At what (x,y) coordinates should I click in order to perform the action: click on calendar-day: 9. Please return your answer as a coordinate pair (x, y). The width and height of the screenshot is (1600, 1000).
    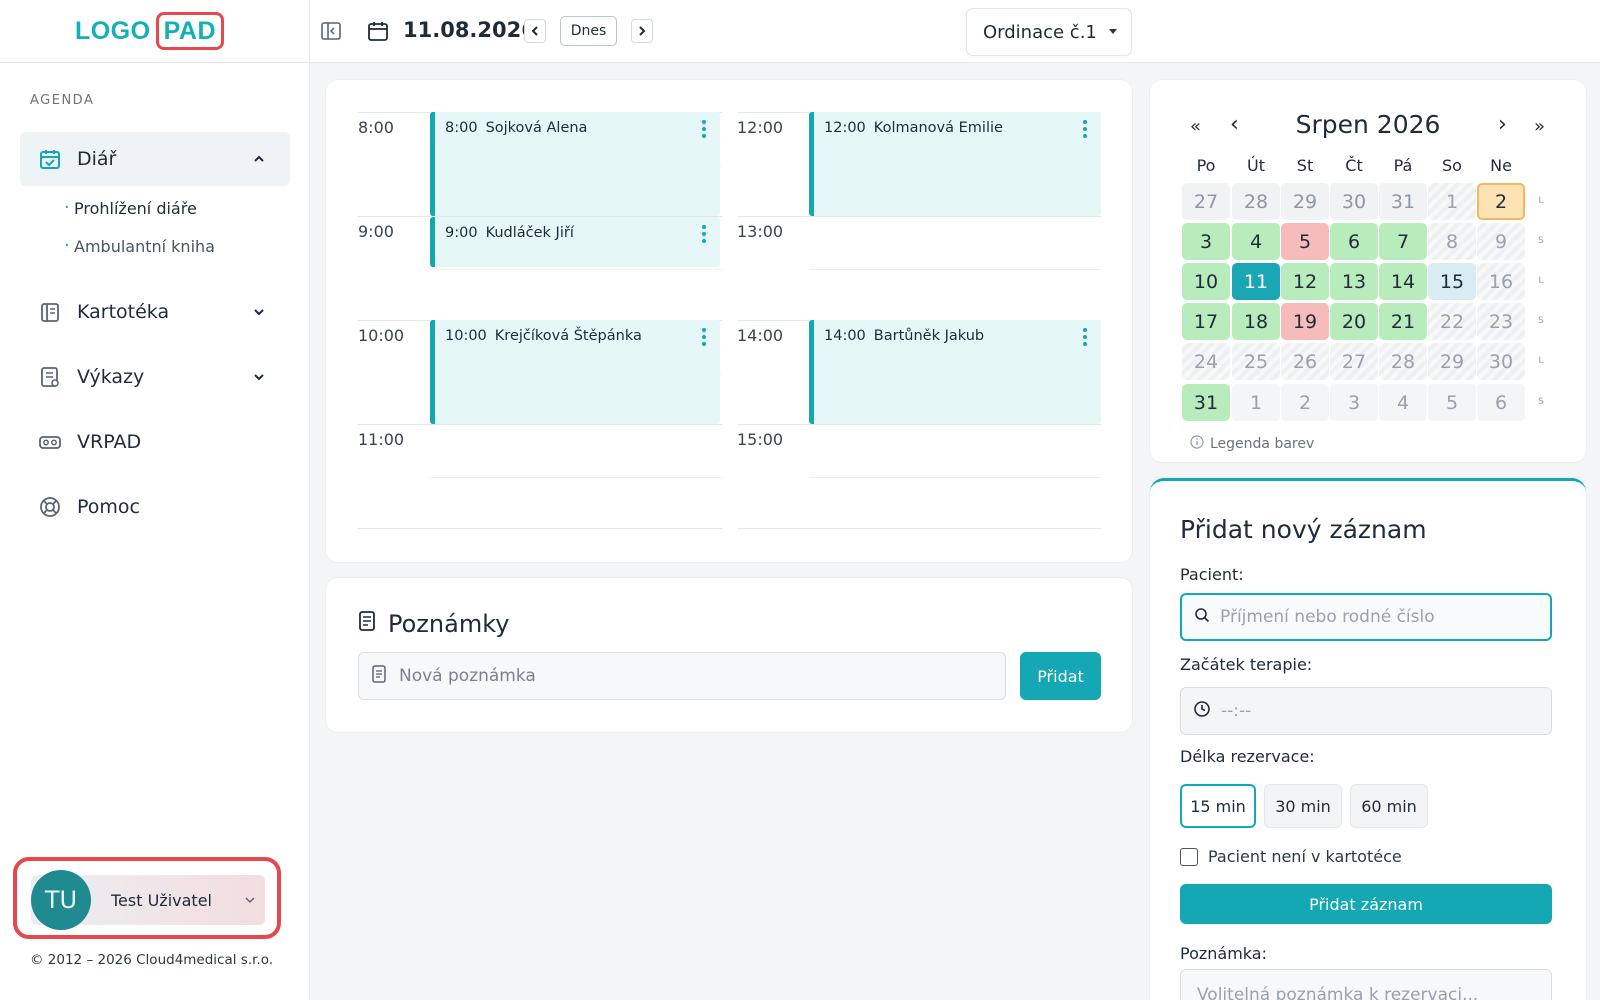
    Looking at the image, I should click on (1501, 241).